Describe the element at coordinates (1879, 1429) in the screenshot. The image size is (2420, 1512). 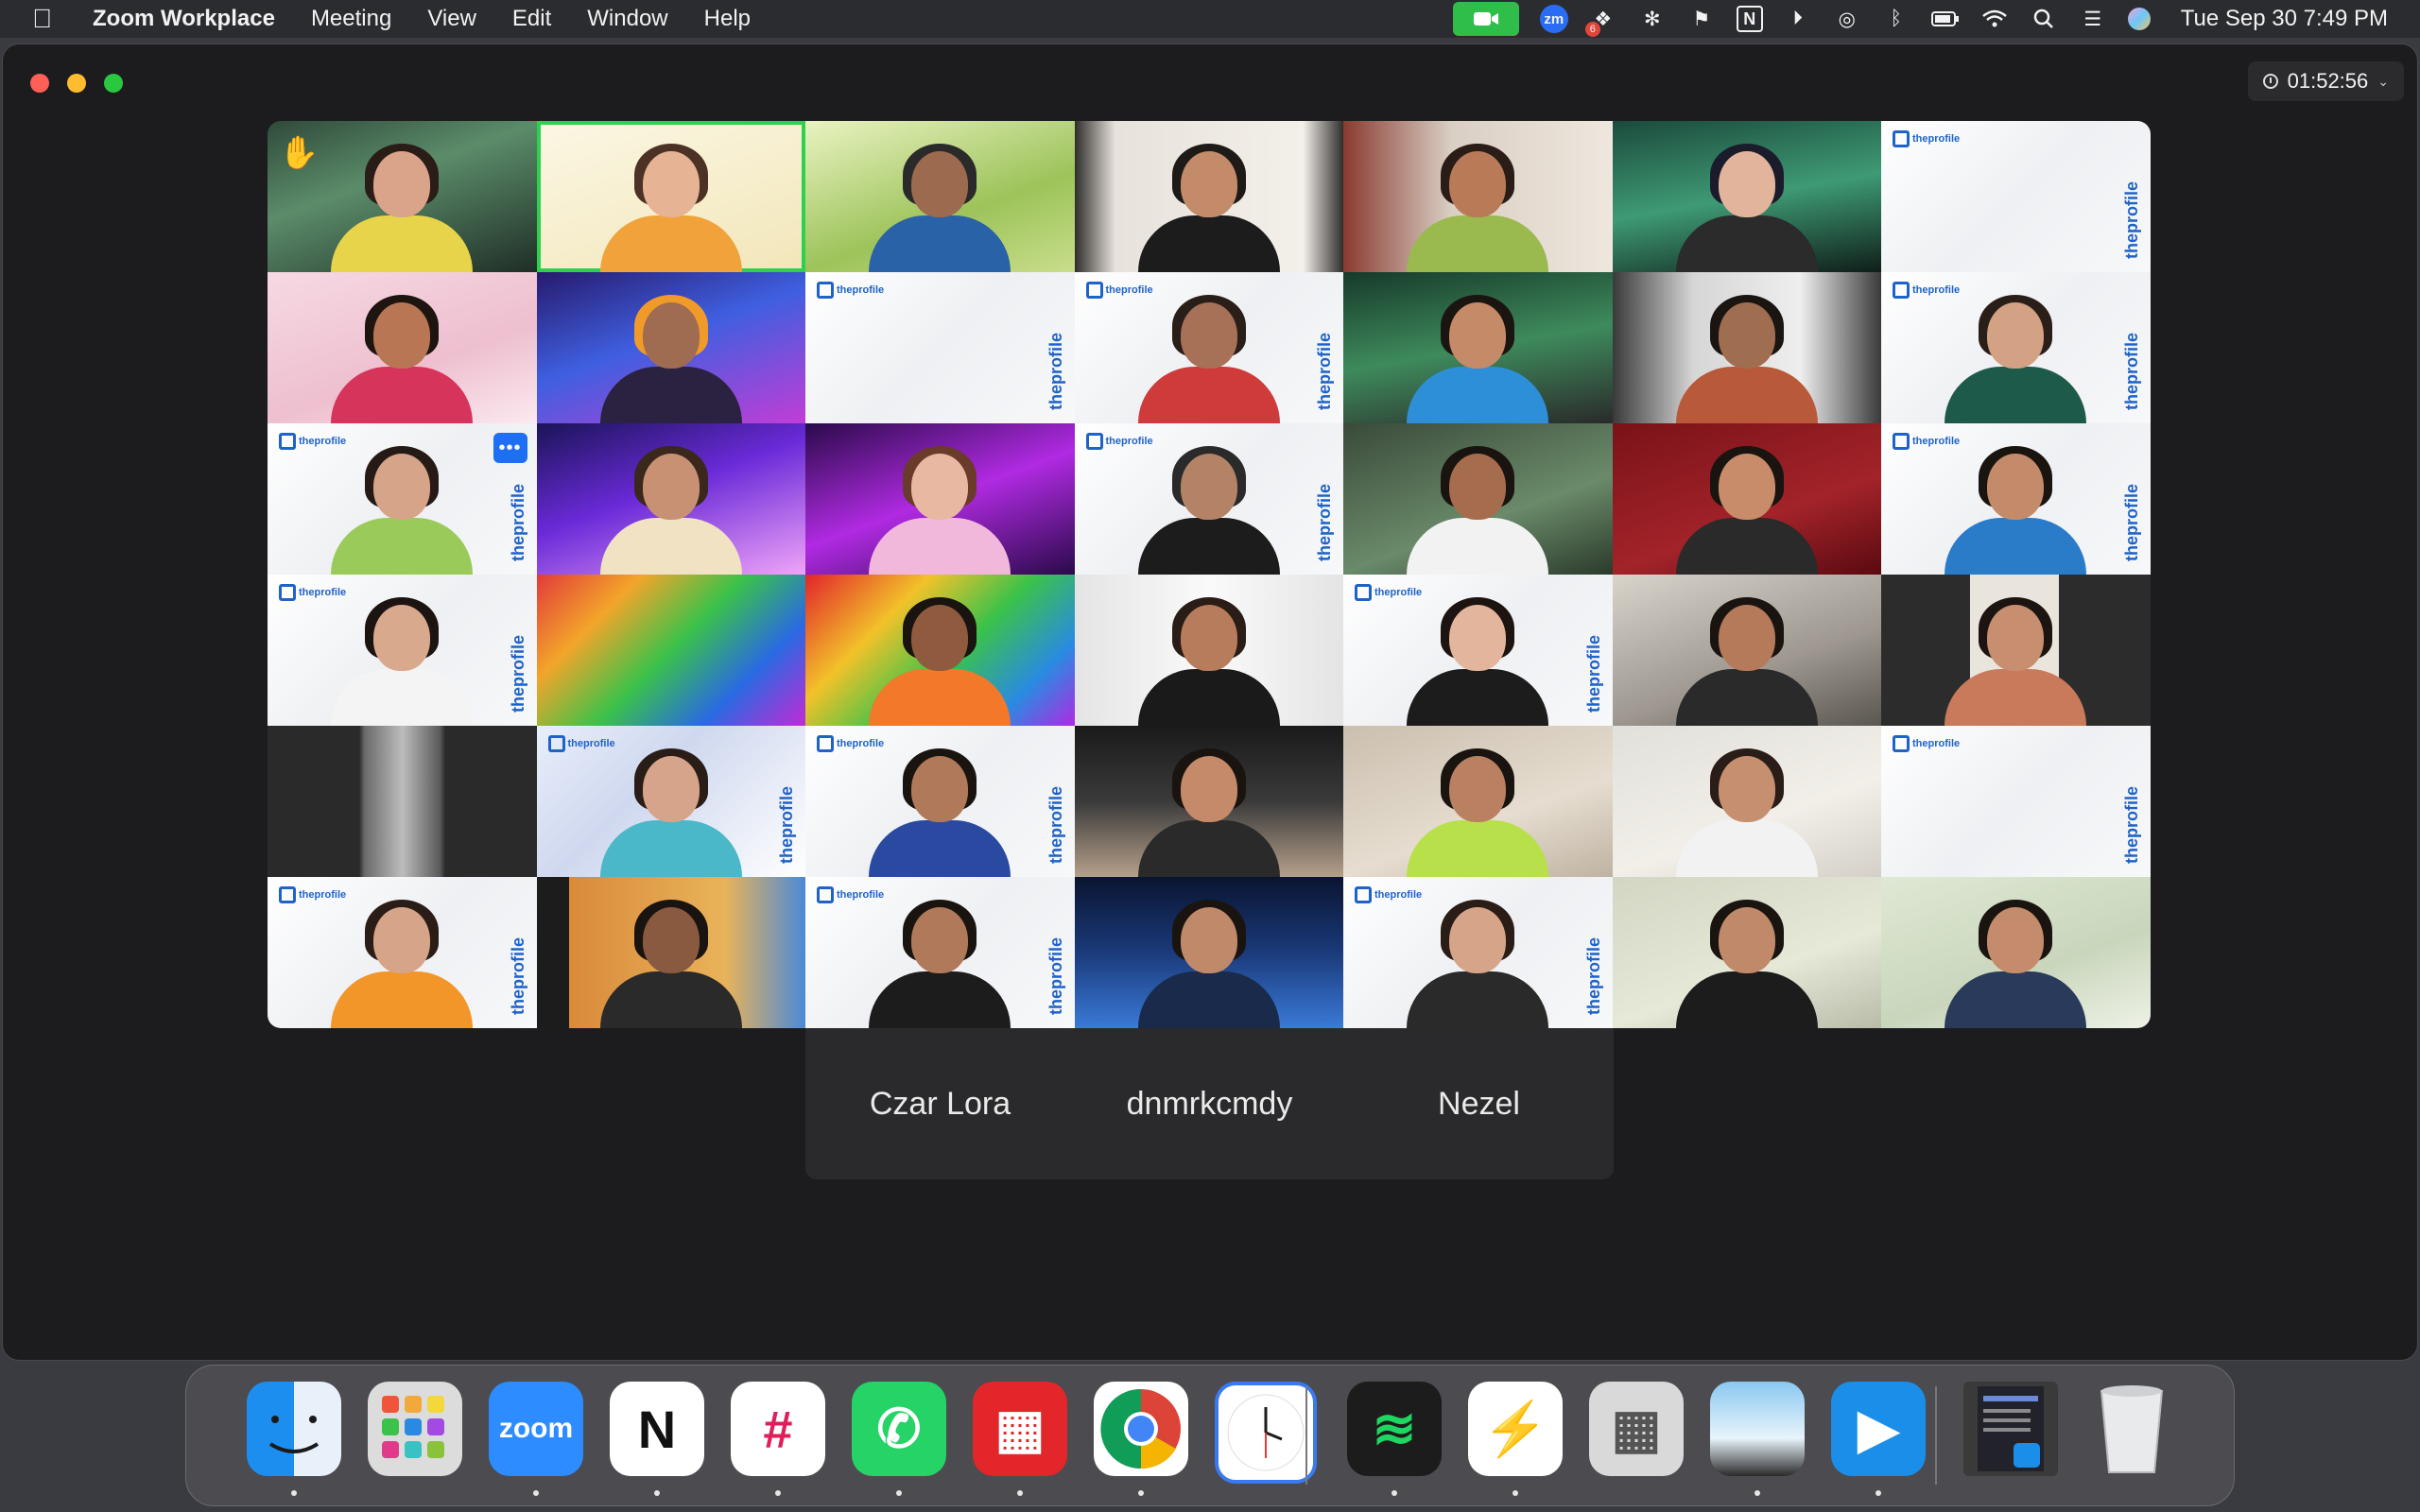
I see `plane-icon: ▶` at that location.